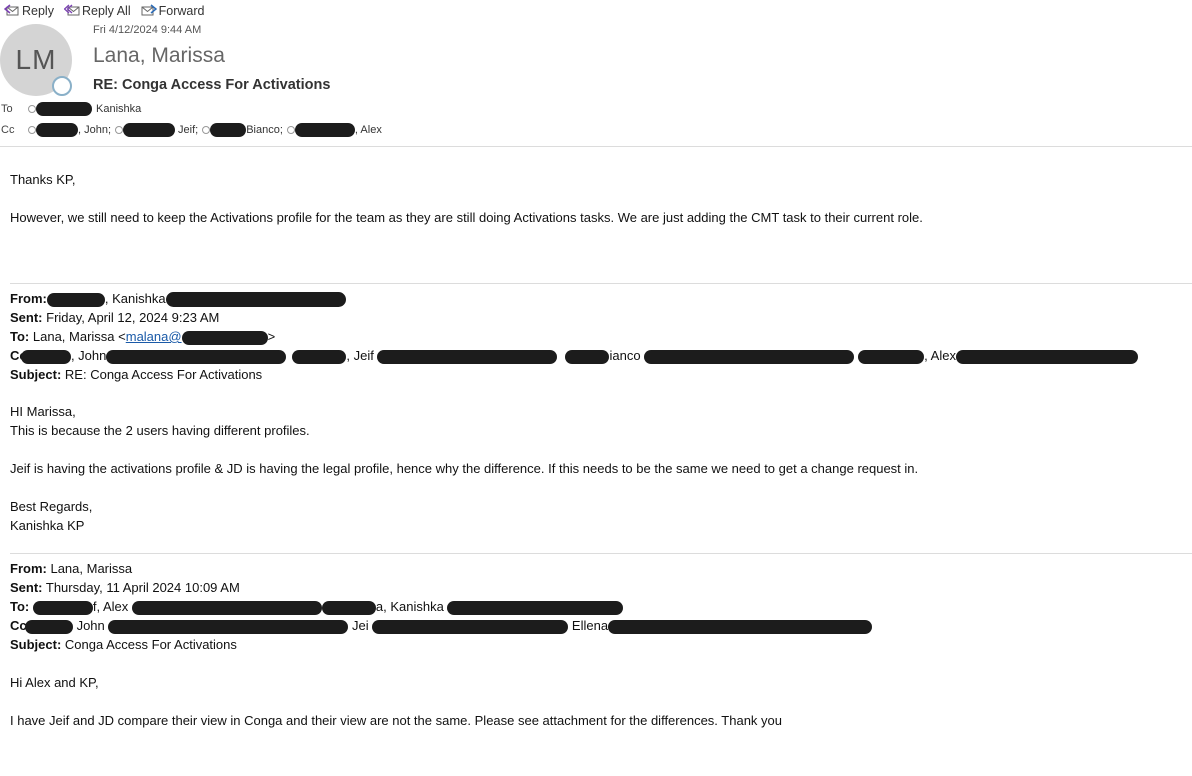 This screenshot has width=1192, height=776. I want to click on msg2-cc: Cc: John Jei Ellena, so click(441, 625).